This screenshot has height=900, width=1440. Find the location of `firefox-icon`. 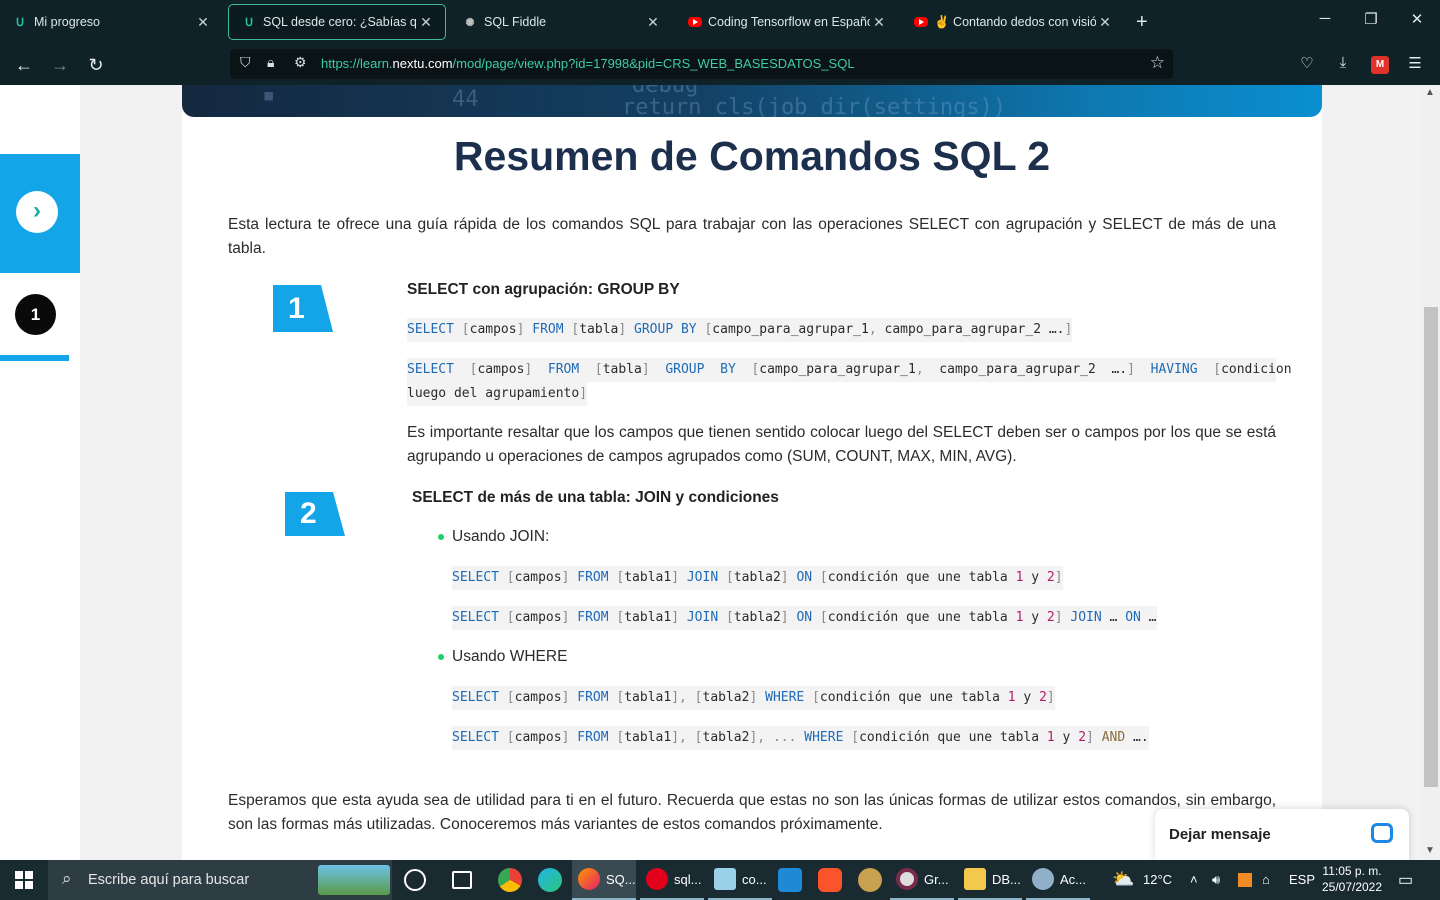

firefox-icon is located at coordinates (589, 879).